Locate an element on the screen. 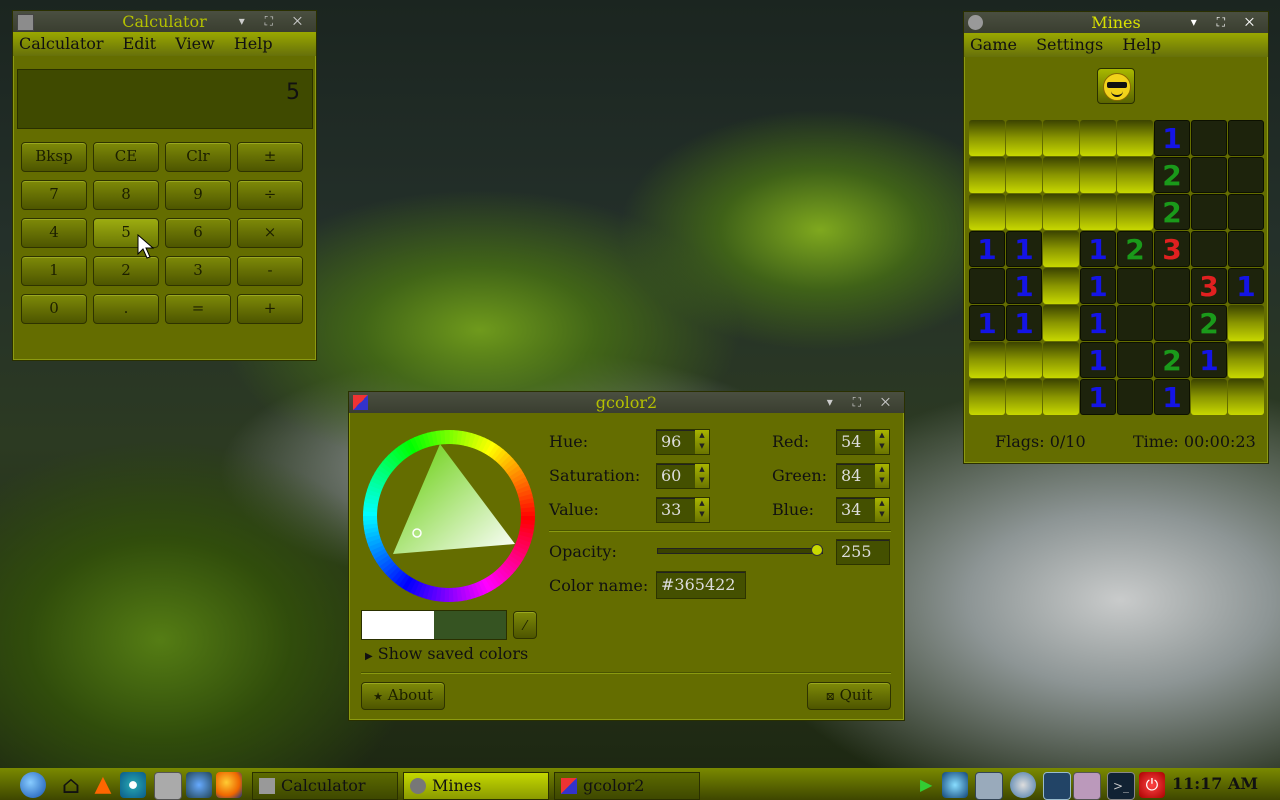  network-monitor-icon is located at coordinates (989, 786).